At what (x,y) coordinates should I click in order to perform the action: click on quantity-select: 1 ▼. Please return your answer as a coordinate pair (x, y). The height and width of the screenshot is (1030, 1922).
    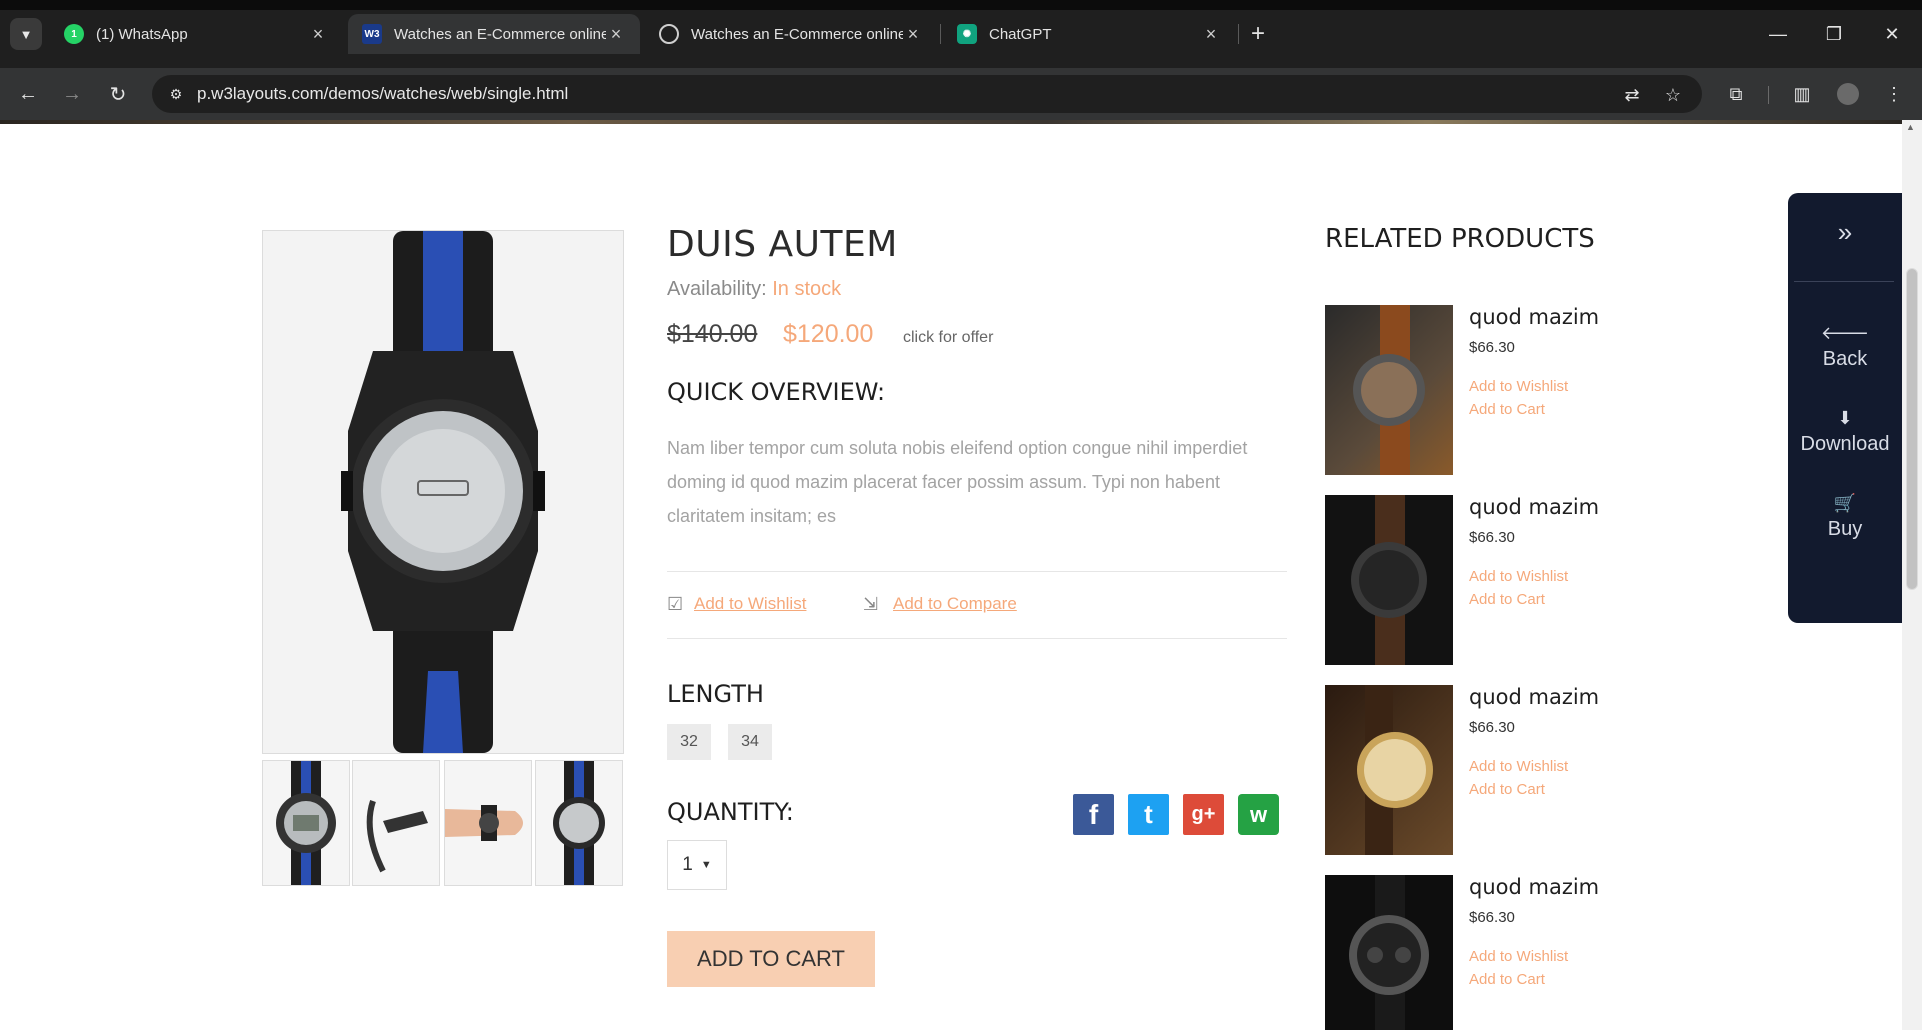
    Looking at the image, I should click on (697, 865).